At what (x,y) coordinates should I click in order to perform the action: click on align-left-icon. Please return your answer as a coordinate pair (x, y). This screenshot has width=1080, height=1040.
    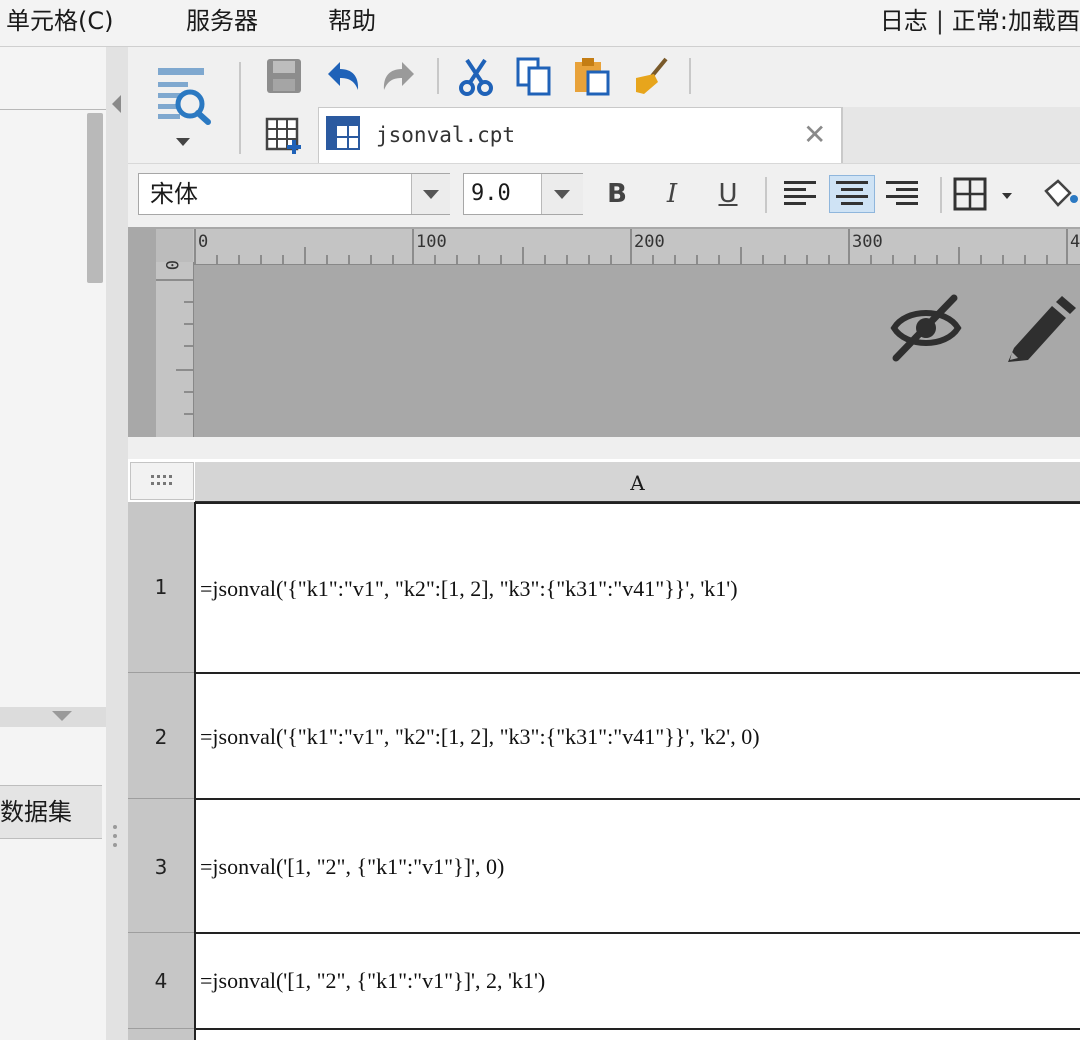
    Looking at the image, I should click on (800, 193).